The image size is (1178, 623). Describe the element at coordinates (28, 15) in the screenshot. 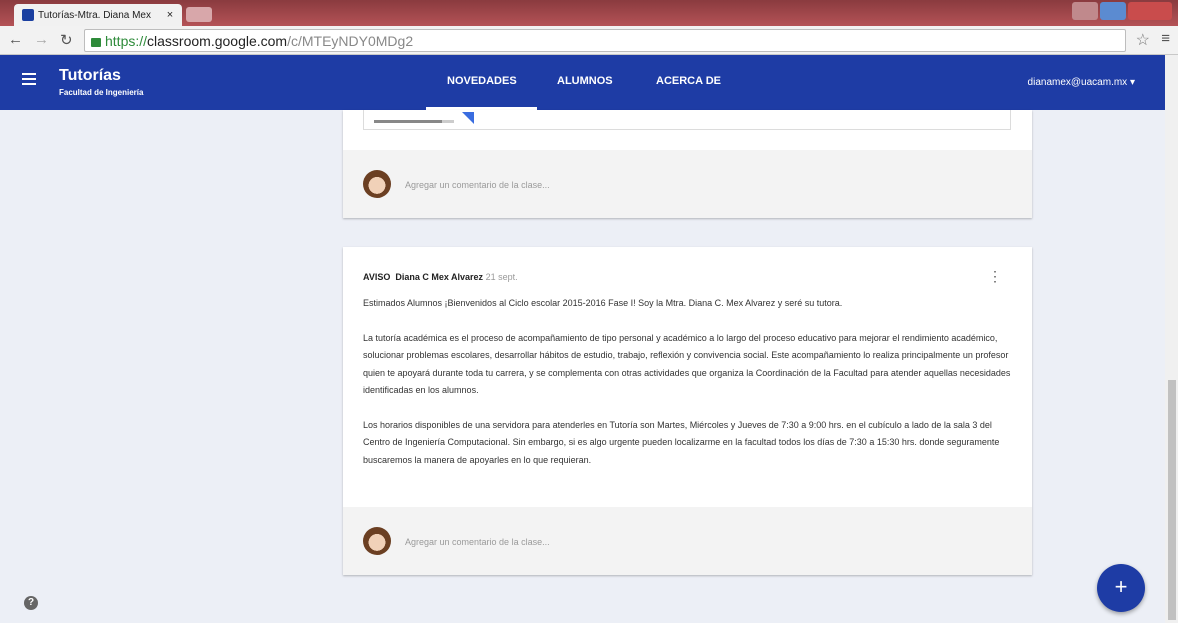

I see `classroom-favicon-icon` at that location.